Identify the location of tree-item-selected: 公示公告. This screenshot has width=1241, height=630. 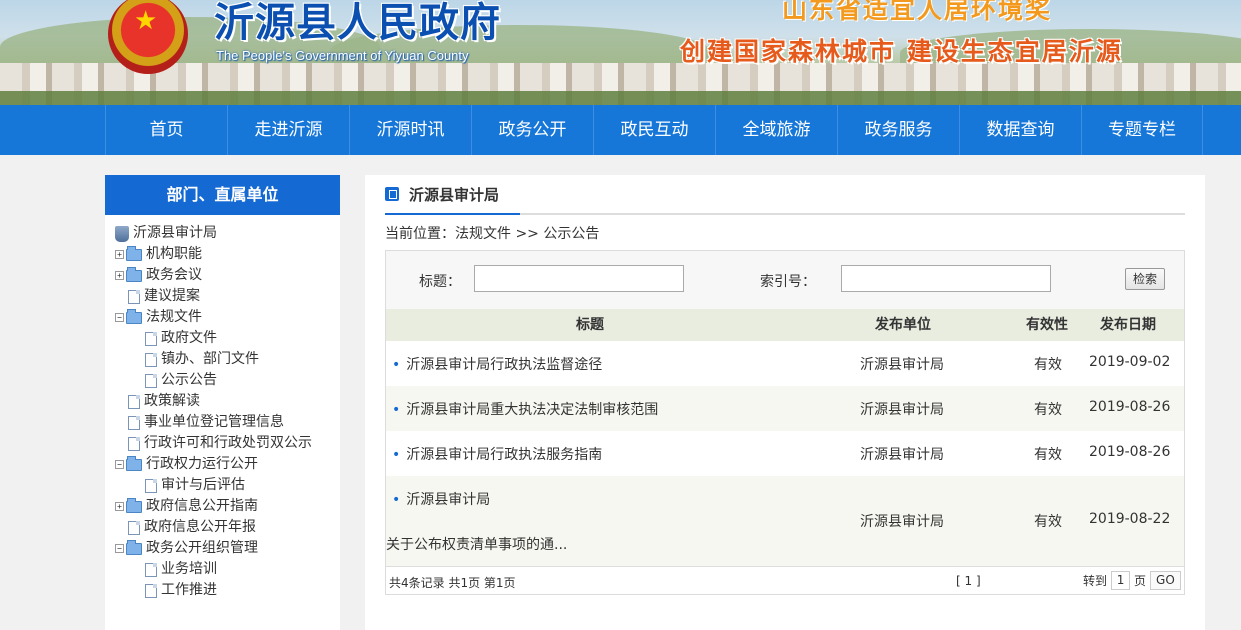
(227, 380).